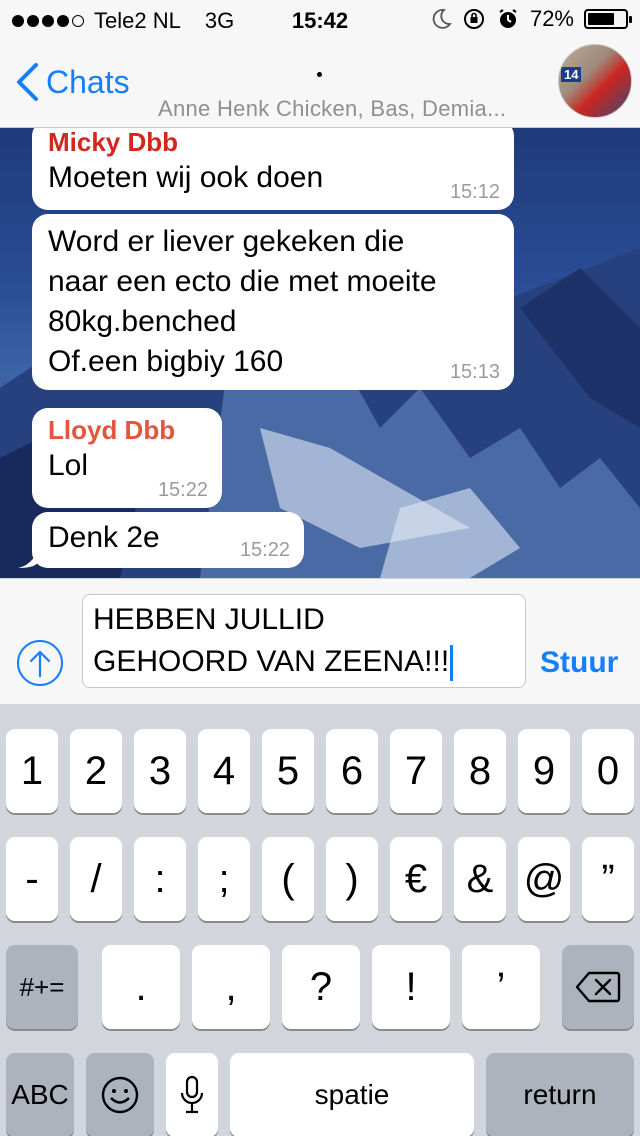 The width and height of the screenshot is (640, 1136). What do you see at coordinates (288, 771) in the screenshot?
I see `key-5: 5` at bounding box center [288, 771].